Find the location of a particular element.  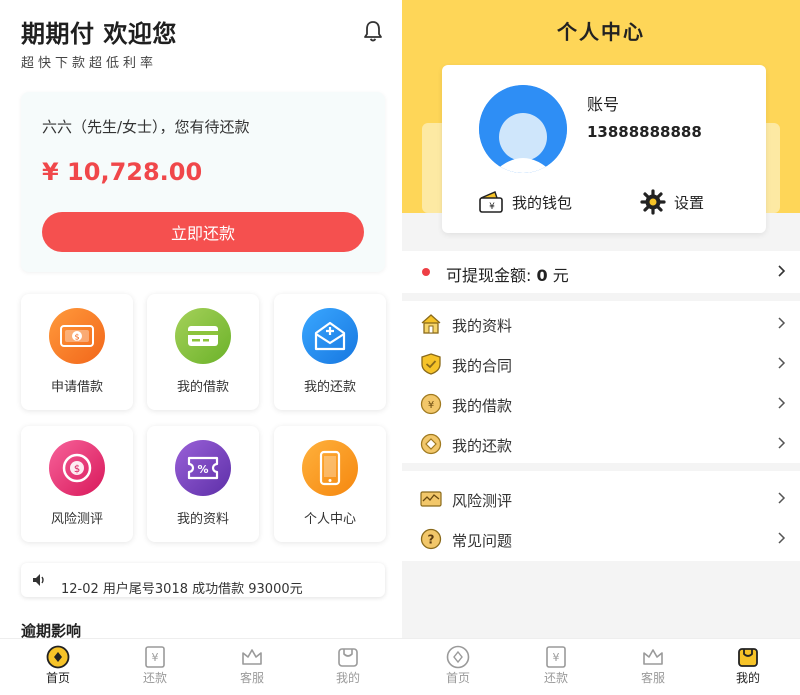

tile-my-repayments: 我的还款 is located at coordinates (330, 352).